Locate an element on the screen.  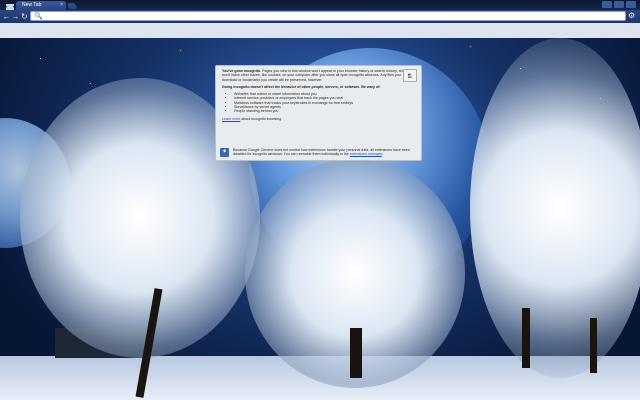
tab-new-tab: New Tab × is located at coordinates (41, 5).